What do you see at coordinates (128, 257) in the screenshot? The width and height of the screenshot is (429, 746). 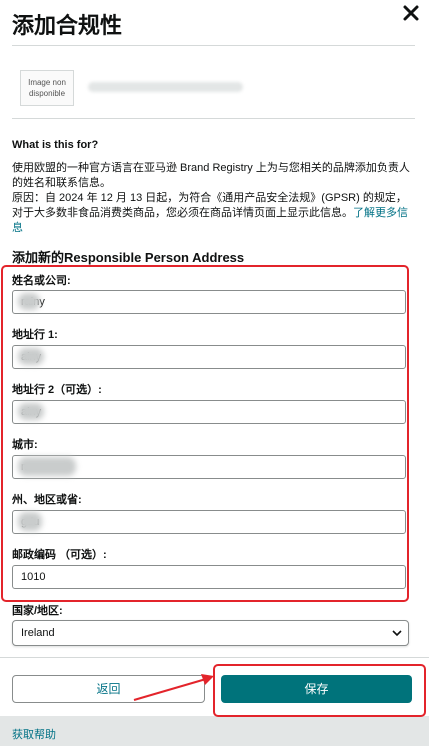 I see `form-section-title: 添加新的Responsible Person Address` at bounding box center [128, 257].